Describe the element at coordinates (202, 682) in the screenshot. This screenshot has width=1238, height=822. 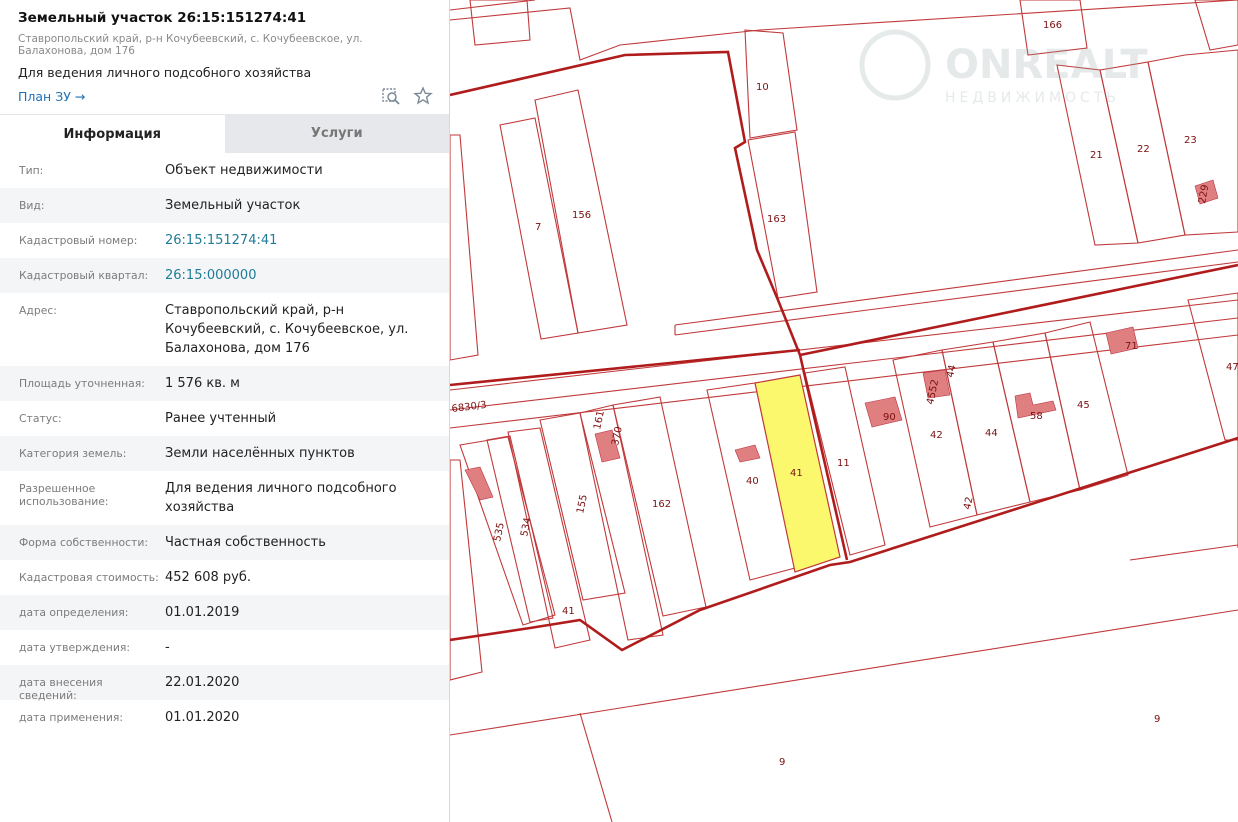
I see `info-value: 22.01.2020` at that location.